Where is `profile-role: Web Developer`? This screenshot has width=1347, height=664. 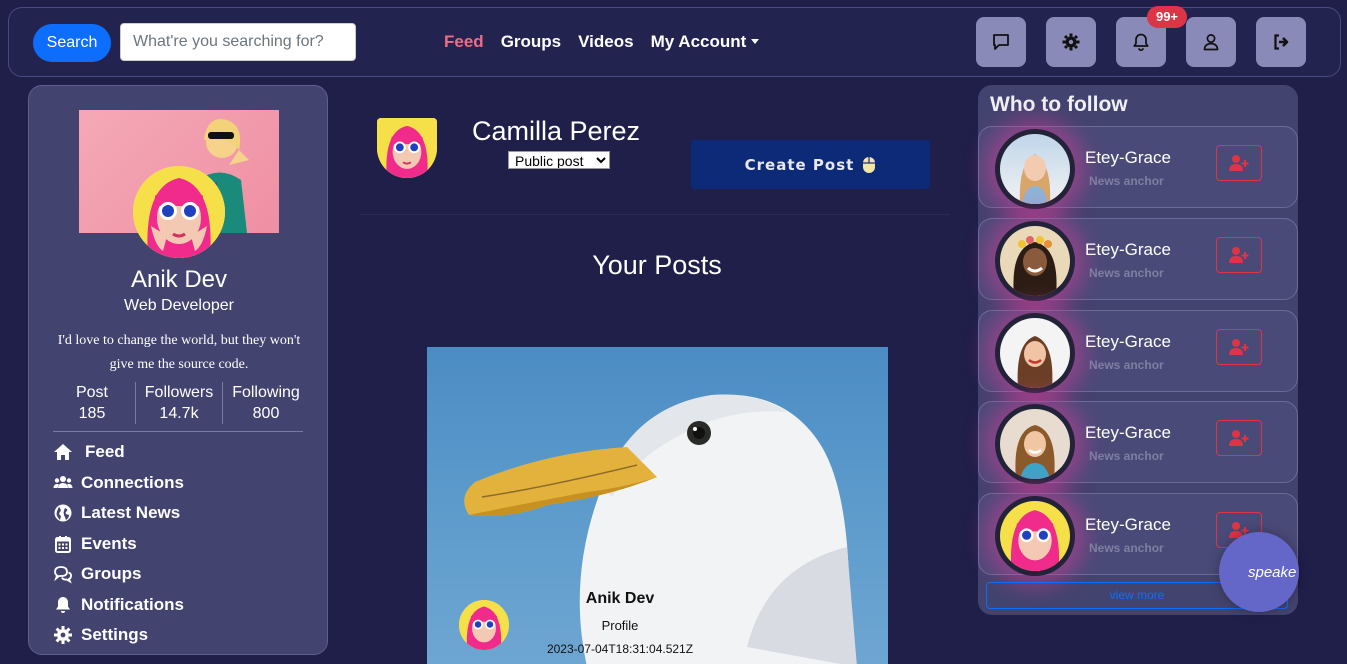 profile-role: Web Developer is located at coordinates (179, 305).